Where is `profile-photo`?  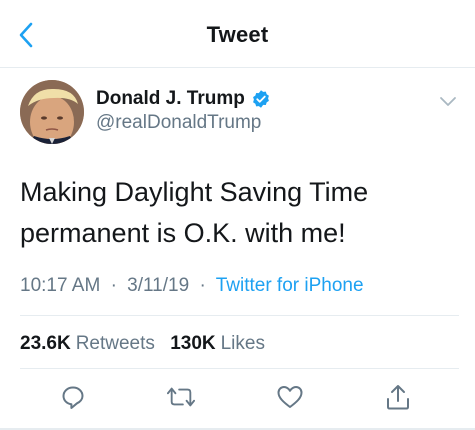 profile-photo is located at coordinates (52, 112).